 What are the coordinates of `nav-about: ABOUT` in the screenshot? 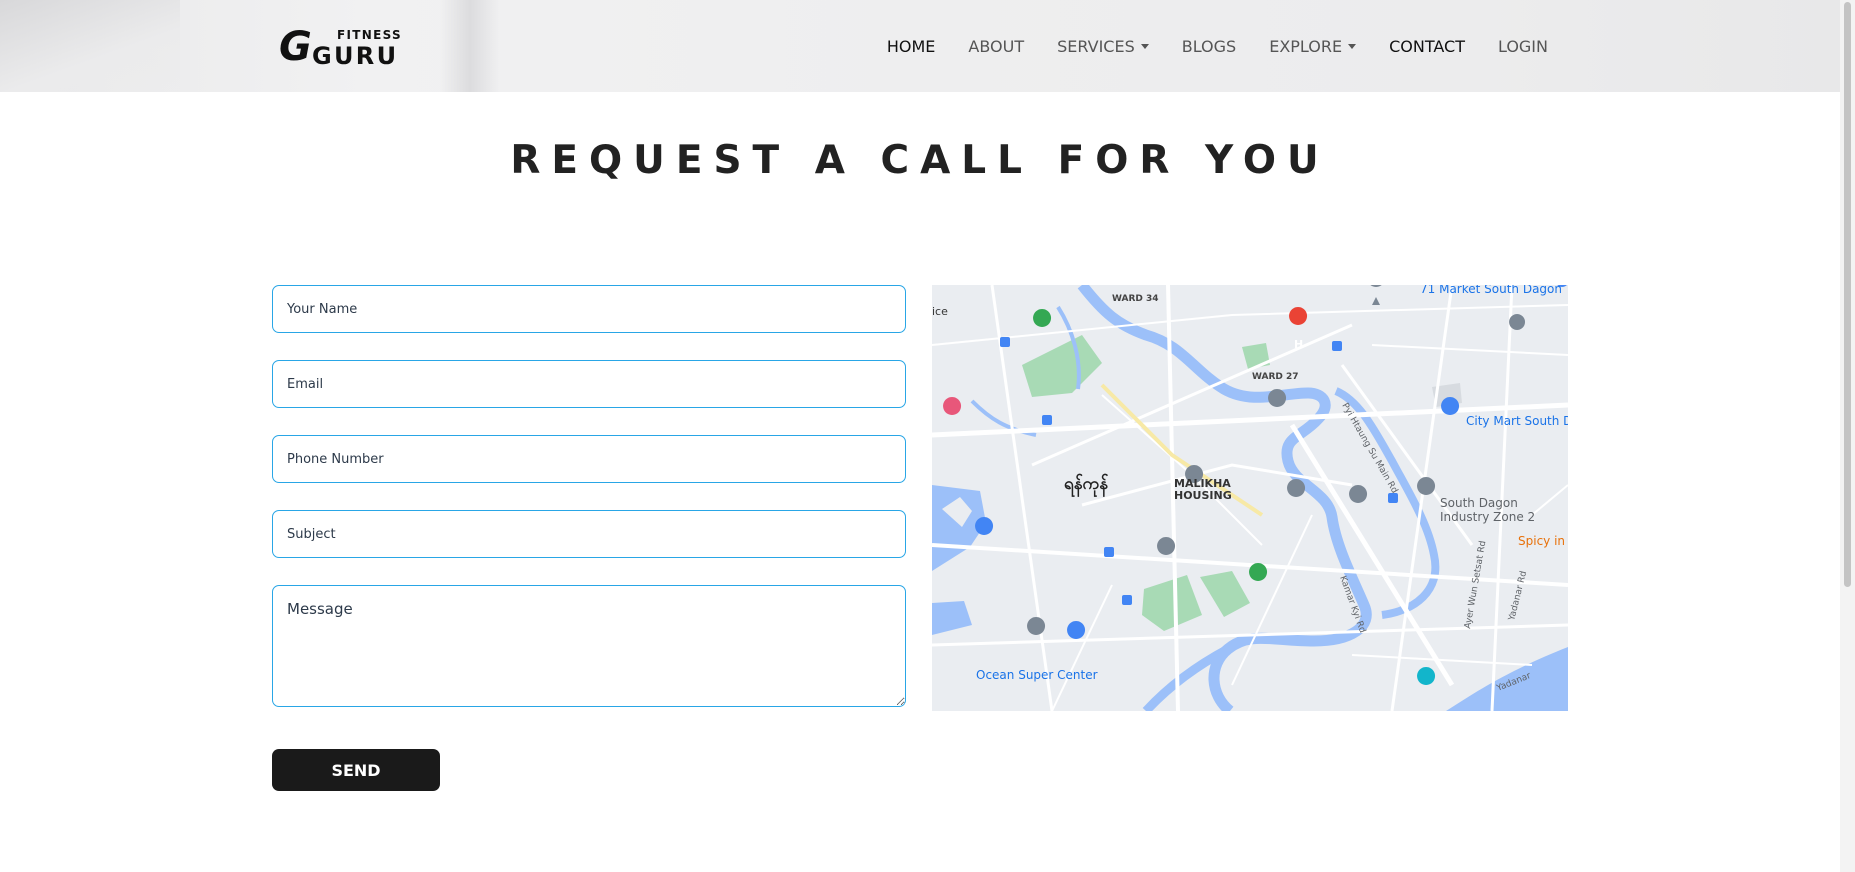 It's located at (996, 46).